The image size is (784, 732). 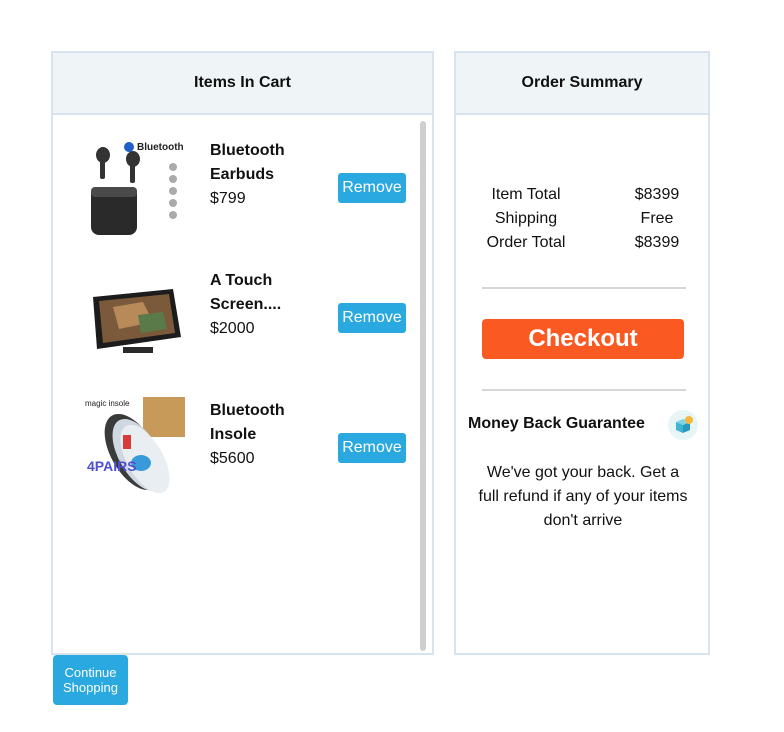 I want to click on summary-label: Item Total, so click(x=526, y=194).